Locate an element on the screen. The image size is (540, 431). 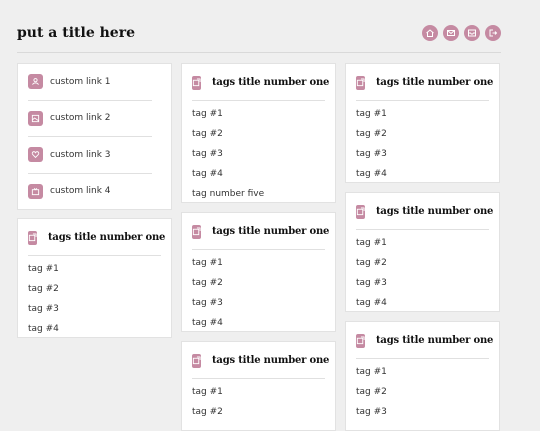
tag-list: tag #1 tag #2 tag #3 is located at coordinates (422, 390).